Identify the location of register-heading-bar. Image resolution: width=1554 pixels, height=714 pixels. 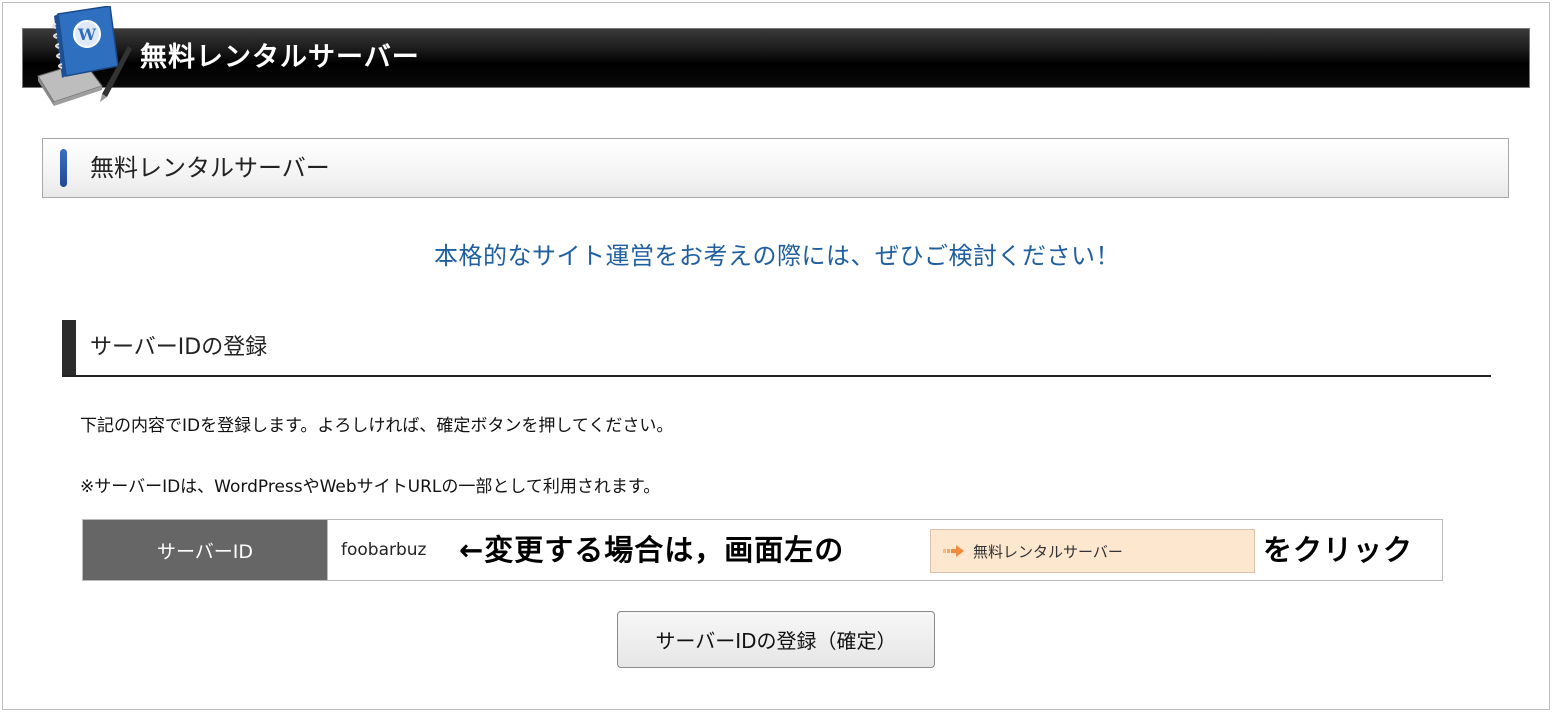
(69, 347).